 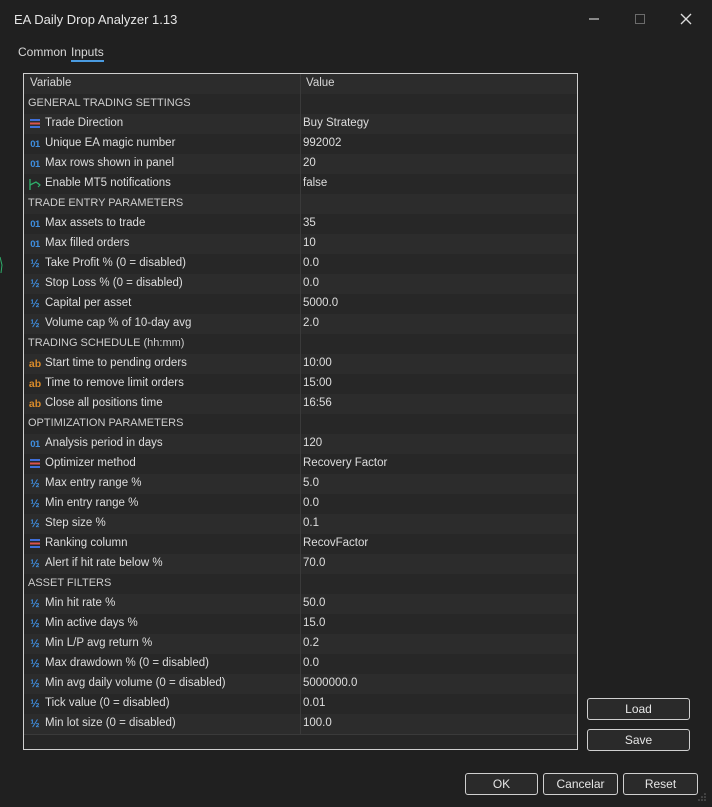 What do you see at coordinates (345, 463) in the screenshot?
I see `parameter-value: Recovery Factor` at bounding box center [345, 463].